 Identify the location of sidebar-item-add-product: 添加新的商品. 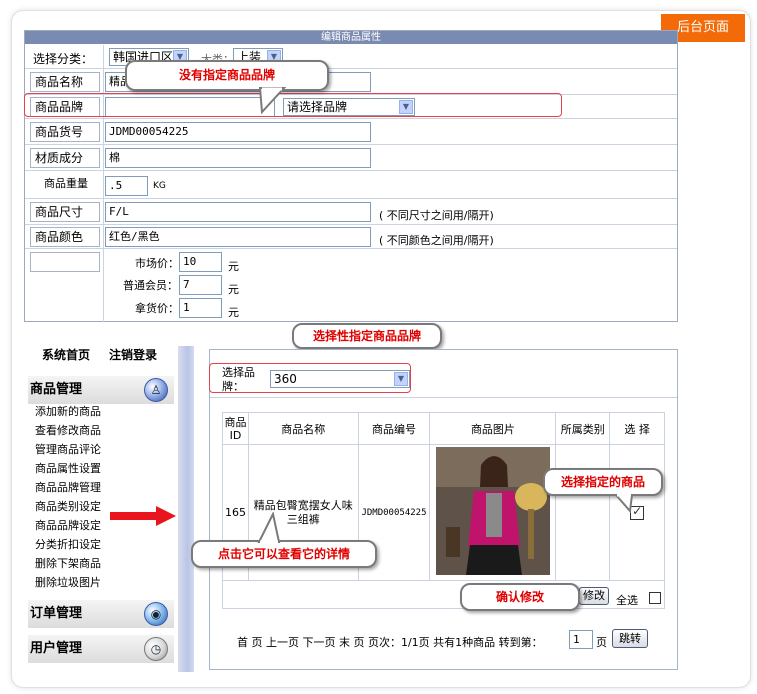
(68, 412).